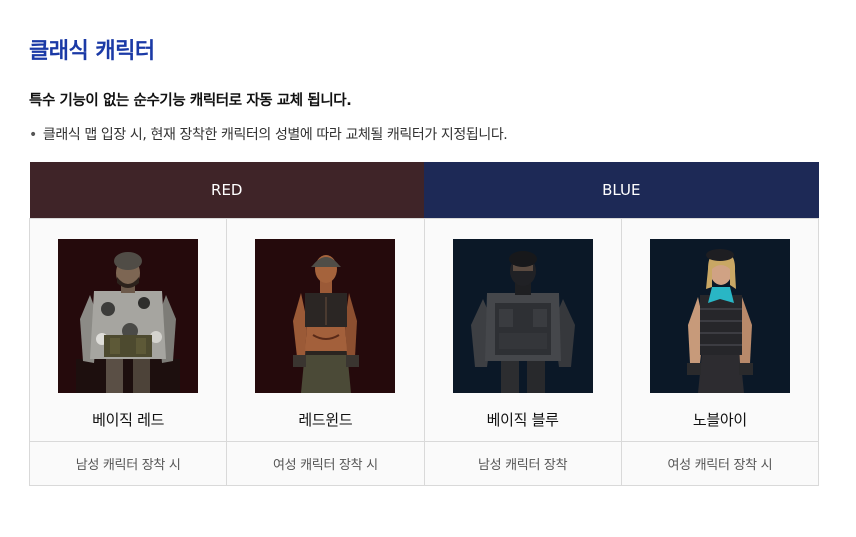 Image resolution: width=856 pixels, height=537 pixels. I want to click on character-image-basic-red, so click(128, 316).